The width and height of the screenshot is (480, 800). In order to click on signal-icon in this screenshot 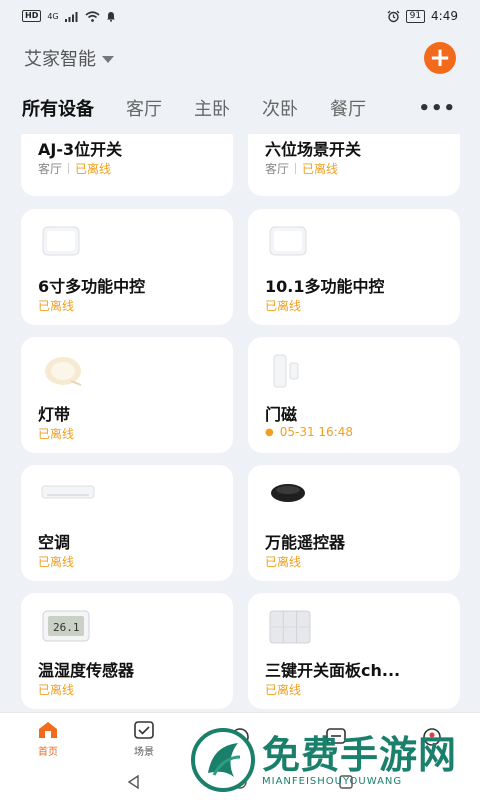, I will do `click(71, 16)`.